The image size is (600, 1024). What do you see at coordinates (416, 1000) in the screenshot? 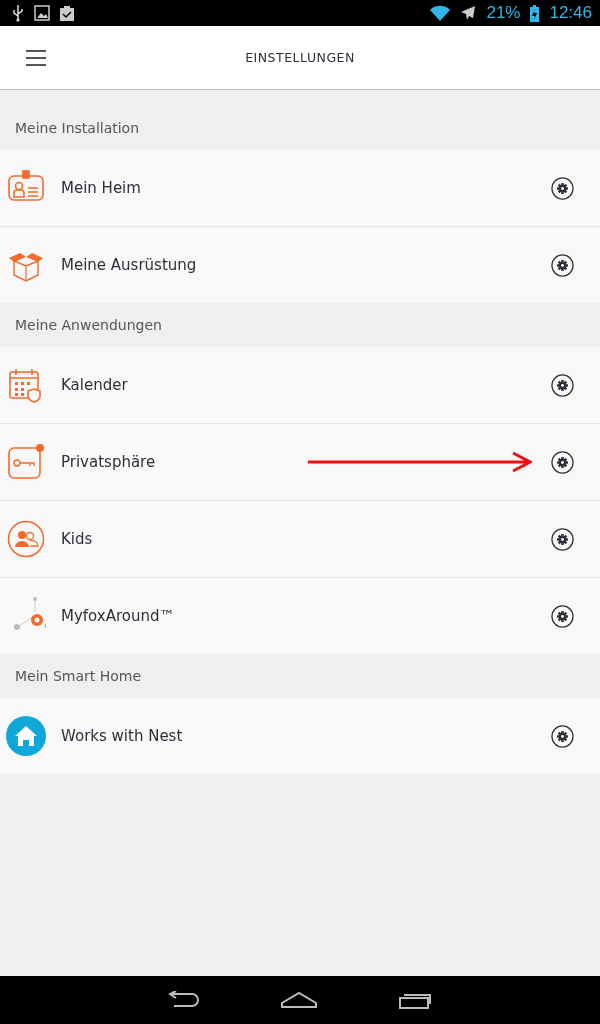
I see `recent-apps-icon` at bounding box center [416, 1000].